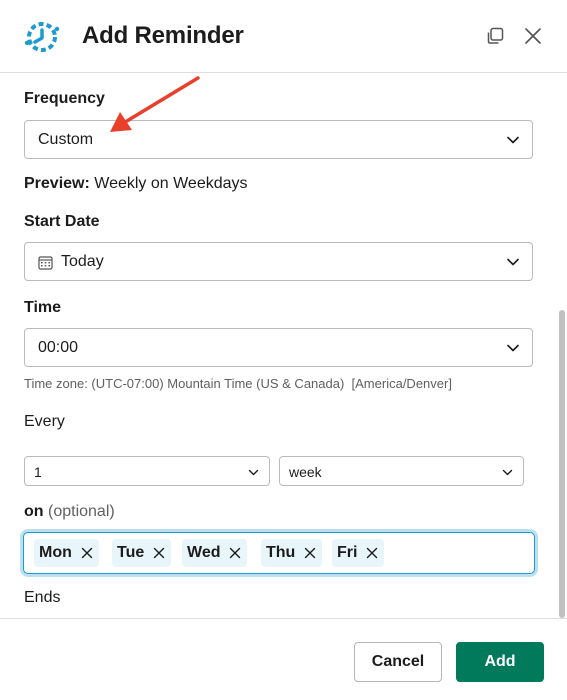  I want to click on preview-value: Weekly on Weekdays, so click(171, 183).